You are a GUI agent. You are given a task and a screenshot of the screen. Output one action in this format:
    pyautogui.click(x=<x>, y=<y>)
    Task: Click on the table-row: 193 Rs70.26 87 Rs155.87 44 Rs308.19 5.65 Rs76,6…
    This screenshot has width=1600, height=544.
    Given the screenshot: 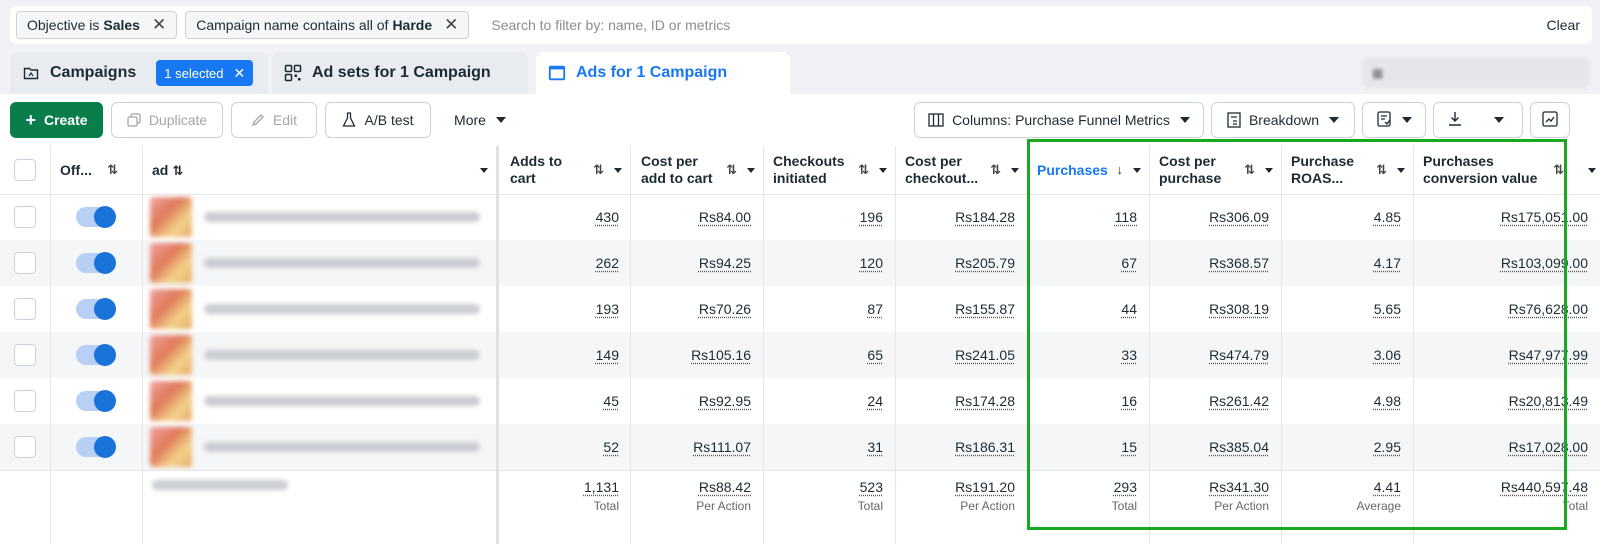 What is the action you would take?
    pyautogui.click(x=800, y=309)
    